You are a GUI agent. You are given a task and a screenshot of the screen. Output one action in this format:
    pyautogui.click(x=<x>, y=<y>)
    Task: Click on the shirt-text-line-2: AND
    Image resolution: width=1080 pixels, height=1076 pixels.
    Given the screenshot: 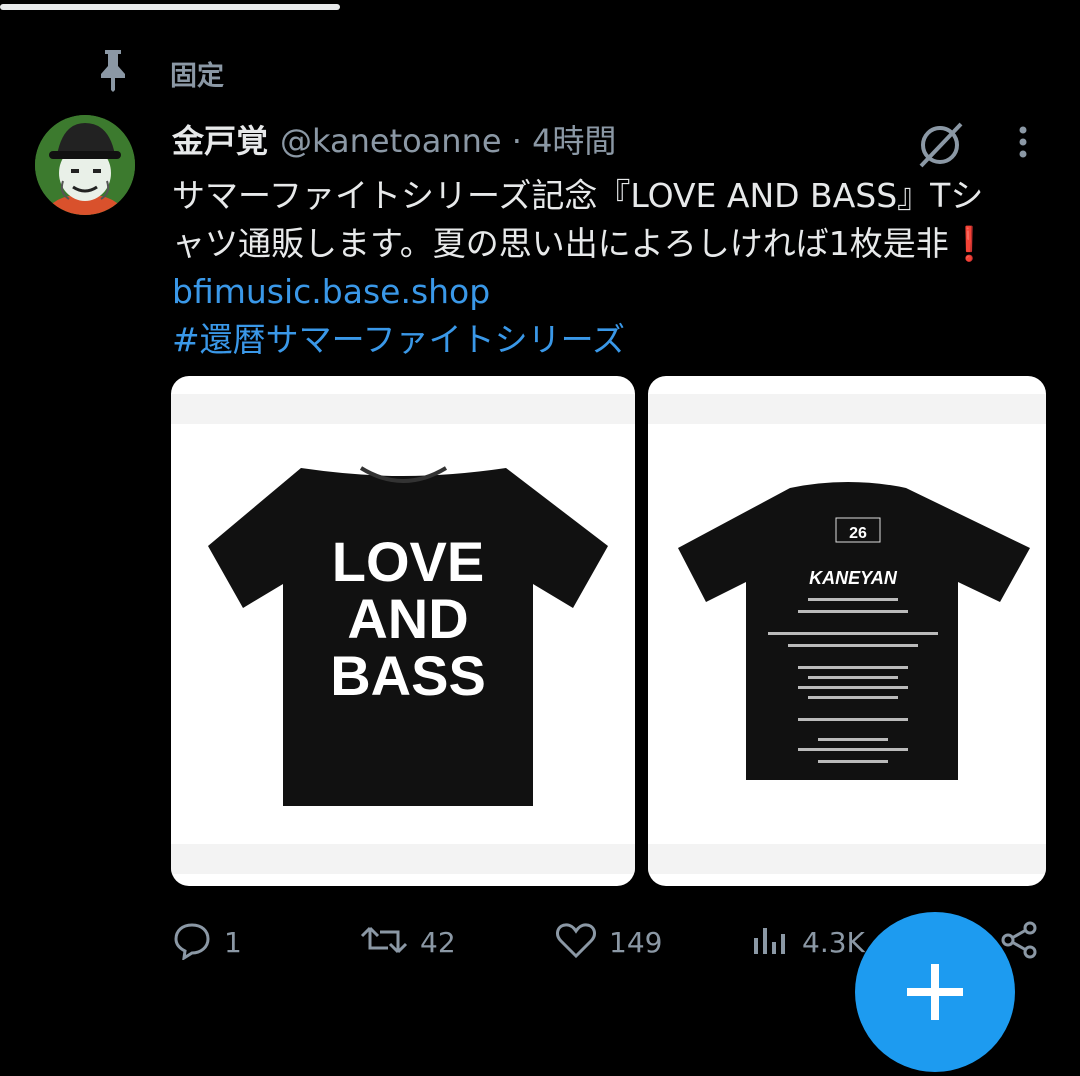 What is the action you would take?
    pyautogui.click(x=407, y=618)
    